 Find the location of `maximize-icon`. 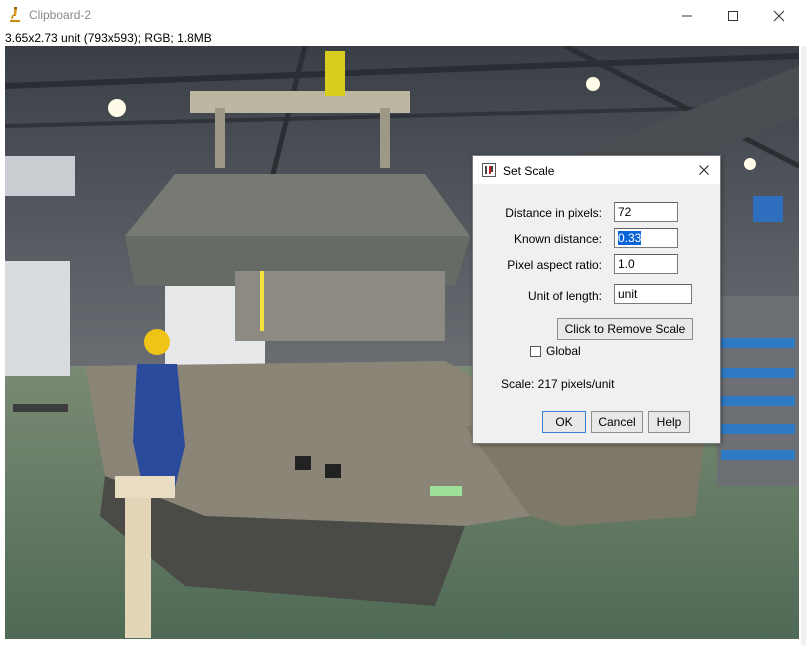

maximize-icon is located at coordinates (733, 16).